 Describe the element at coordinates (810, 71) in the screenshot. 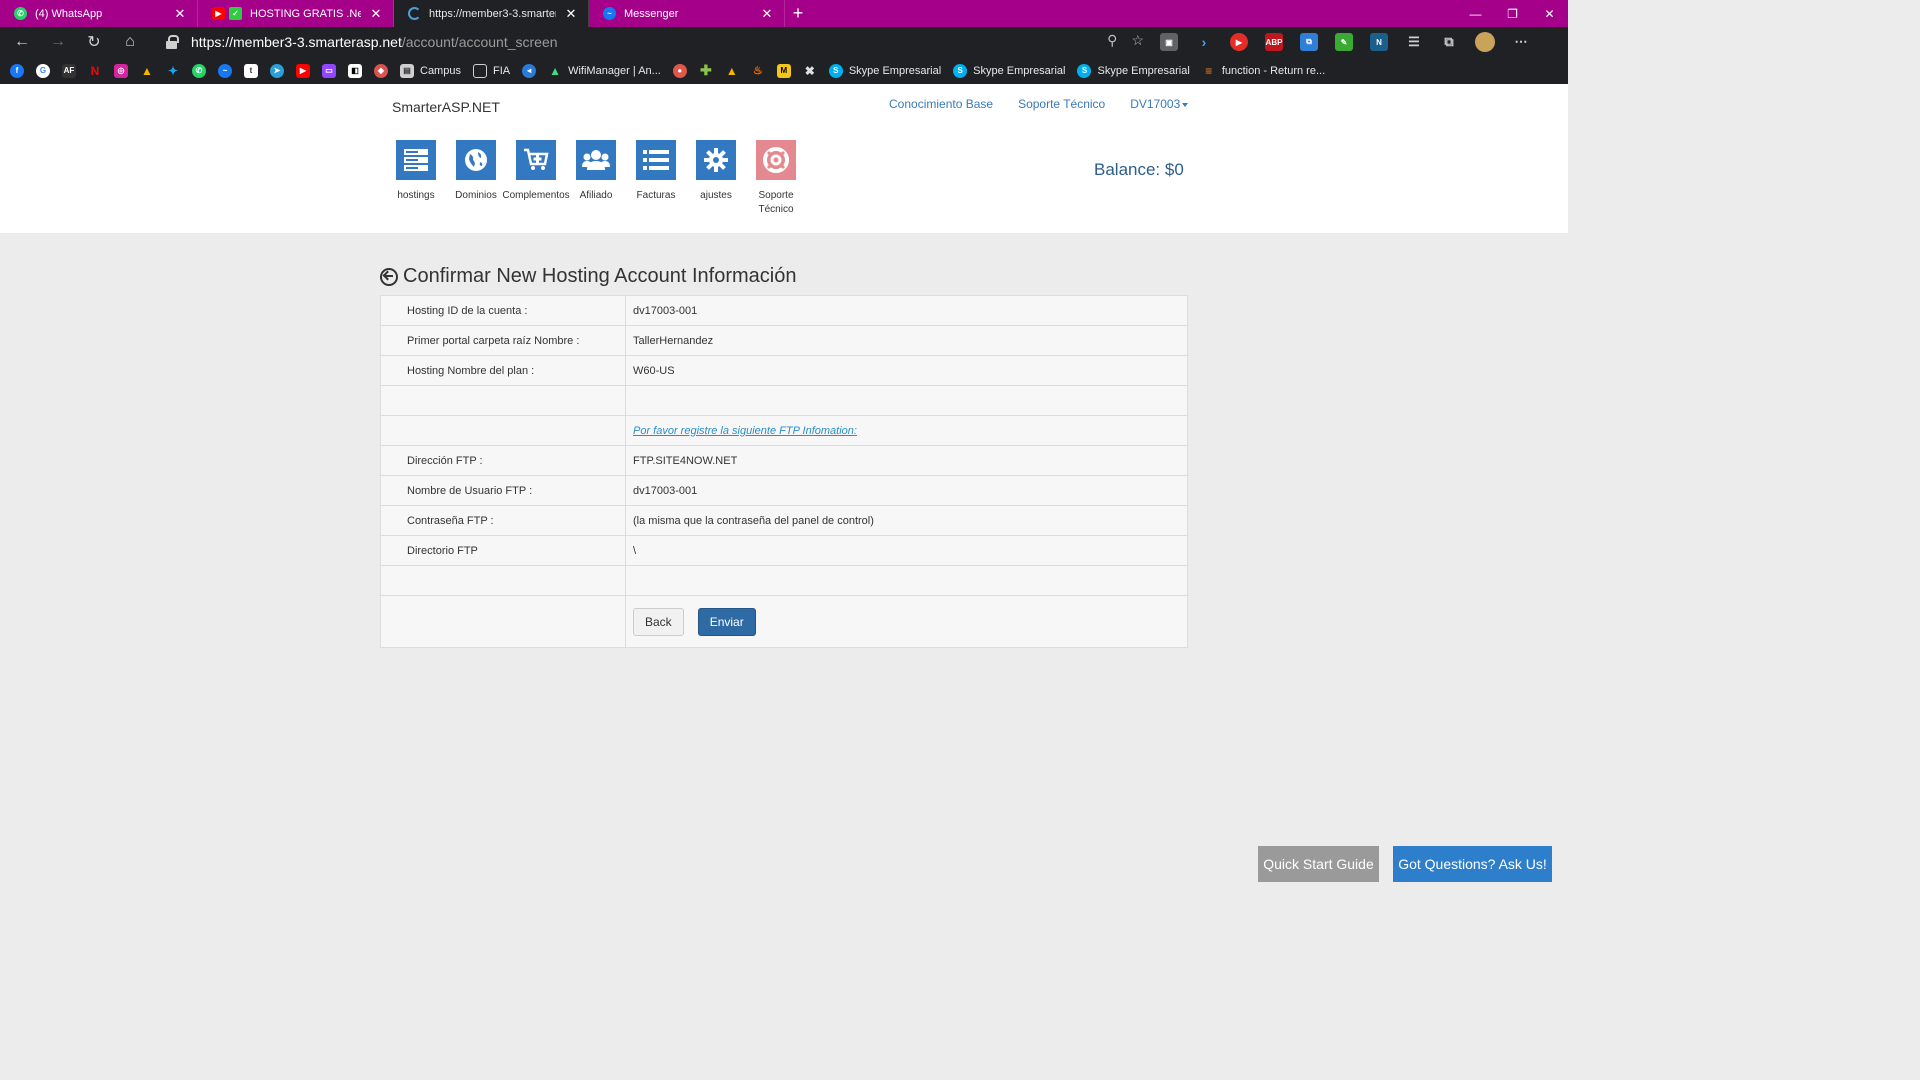

I see `bookmark-x: ✖` at that location.